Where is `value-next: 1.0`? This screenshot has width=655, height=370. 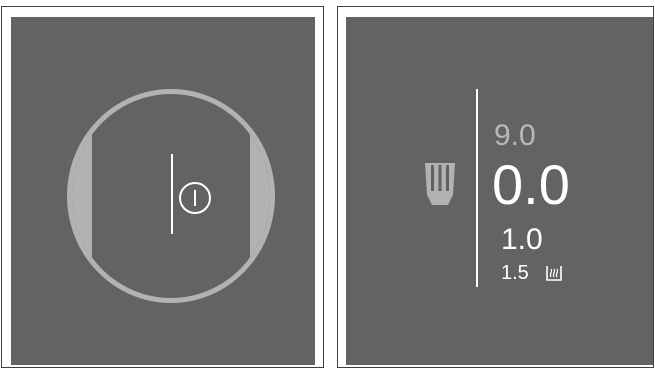 value-next: 1.0 is located at coordinates (522, 239).